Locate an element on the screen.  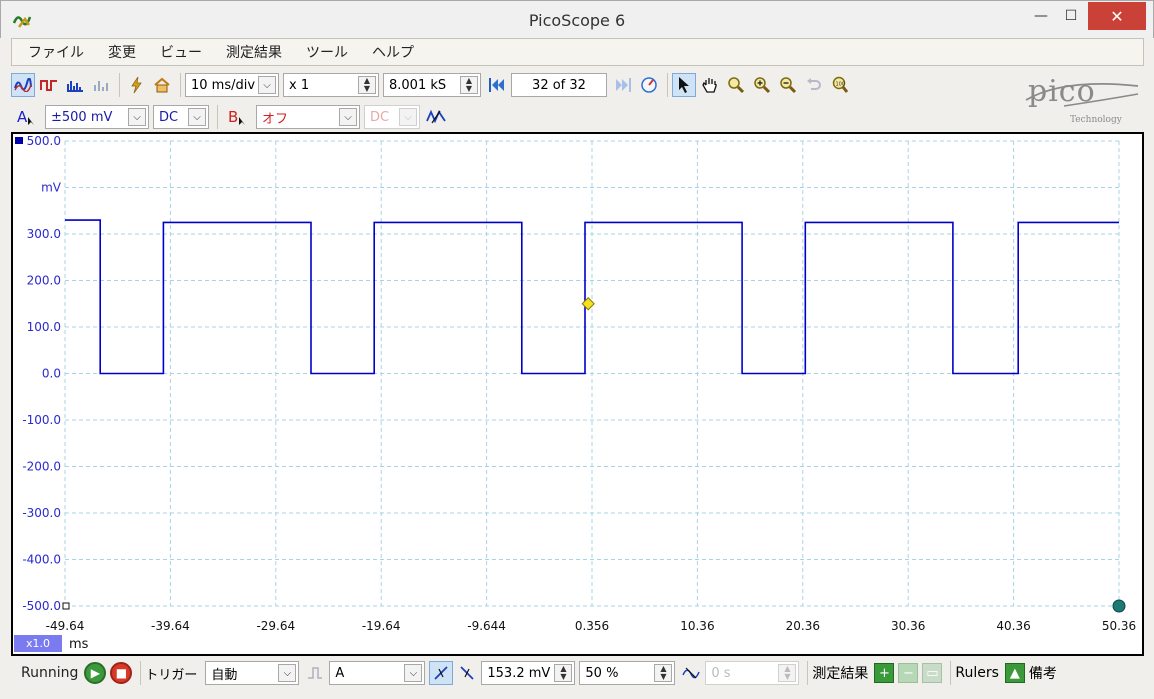
rulers-toggle-button: ▲ is located at coordinates (1014, 673).